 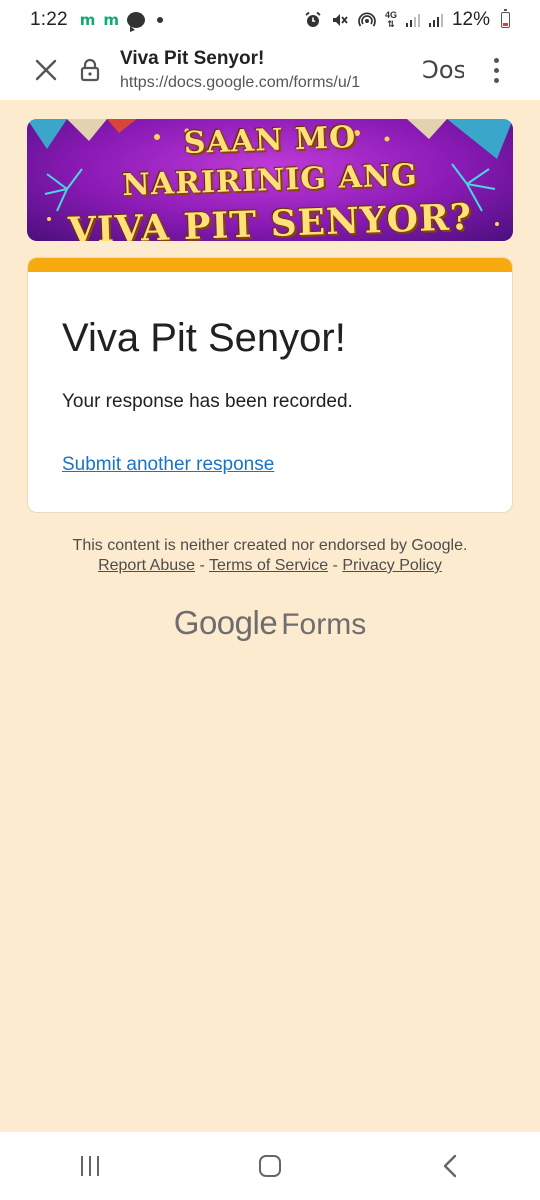 I want to click on confirmation-message: Your response has been recorded., so click(x=207, y=401).